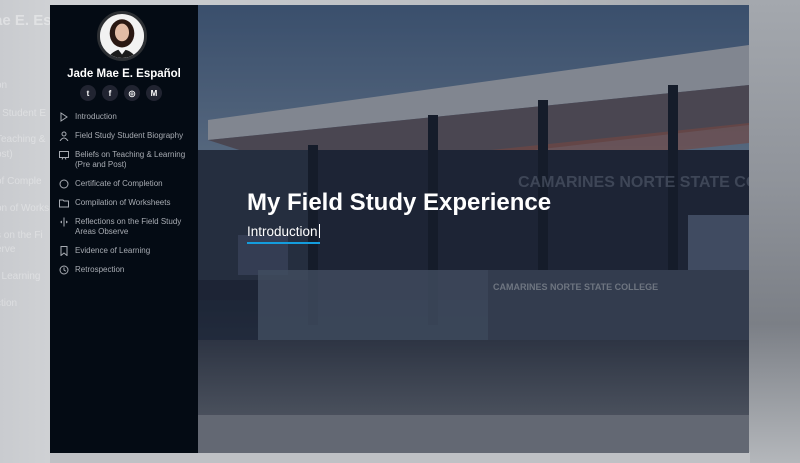 This screenshot has height=463, width=800. What do you see at coordinates (64, 117) in the screenshot?
I see `play-icon` at bounding box center [64, 117].